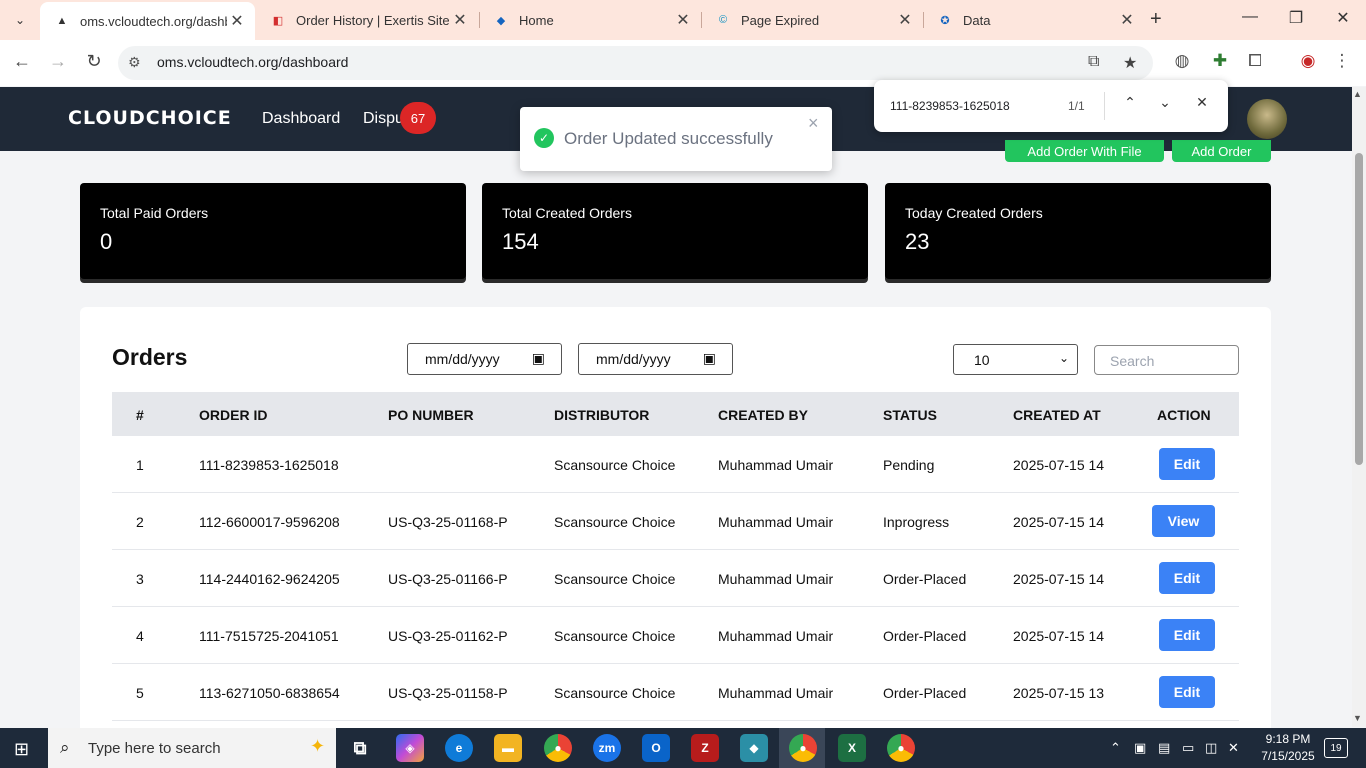  What do you see at coordinates (1093, 62) in the screenshot?
I see `find-in-page-icon: ⧉` at bounding box center [1093, 62].